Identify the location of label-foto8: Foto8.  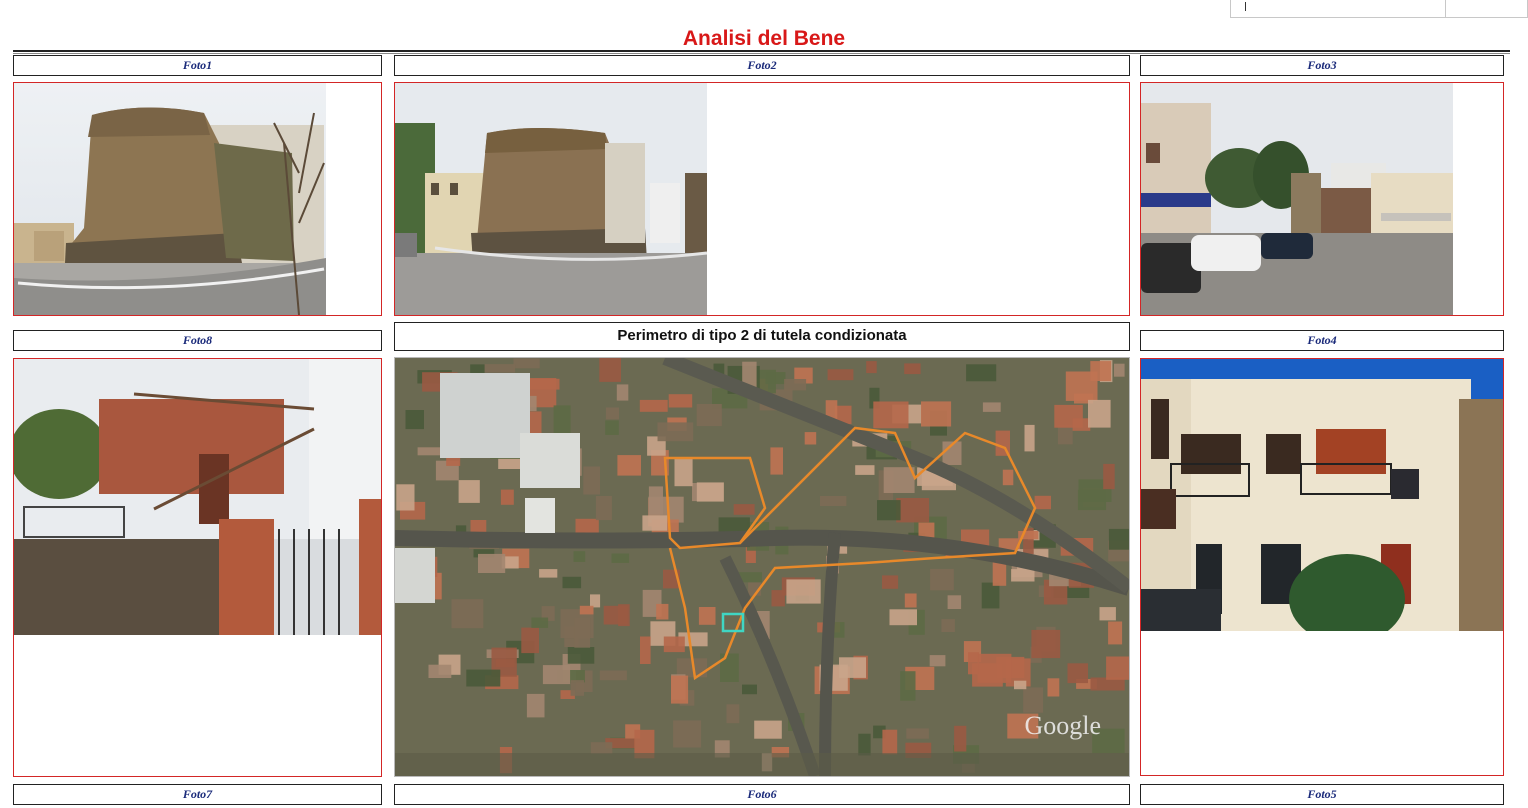
(197, 340).